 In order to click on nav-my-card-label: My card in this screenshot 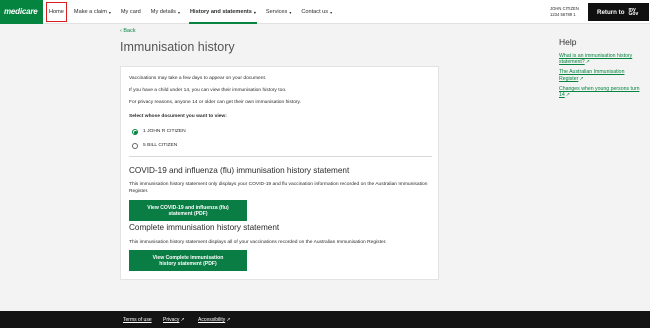, I will do `click(130, 12)`.